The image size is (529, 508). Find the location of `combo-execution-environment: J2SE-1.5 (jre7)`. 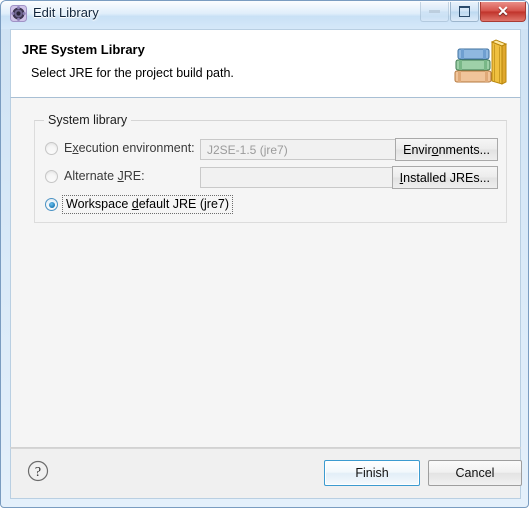

combo-execution-environment: J2SE-1.5 (jre7) is located at coordinates (310, 149).